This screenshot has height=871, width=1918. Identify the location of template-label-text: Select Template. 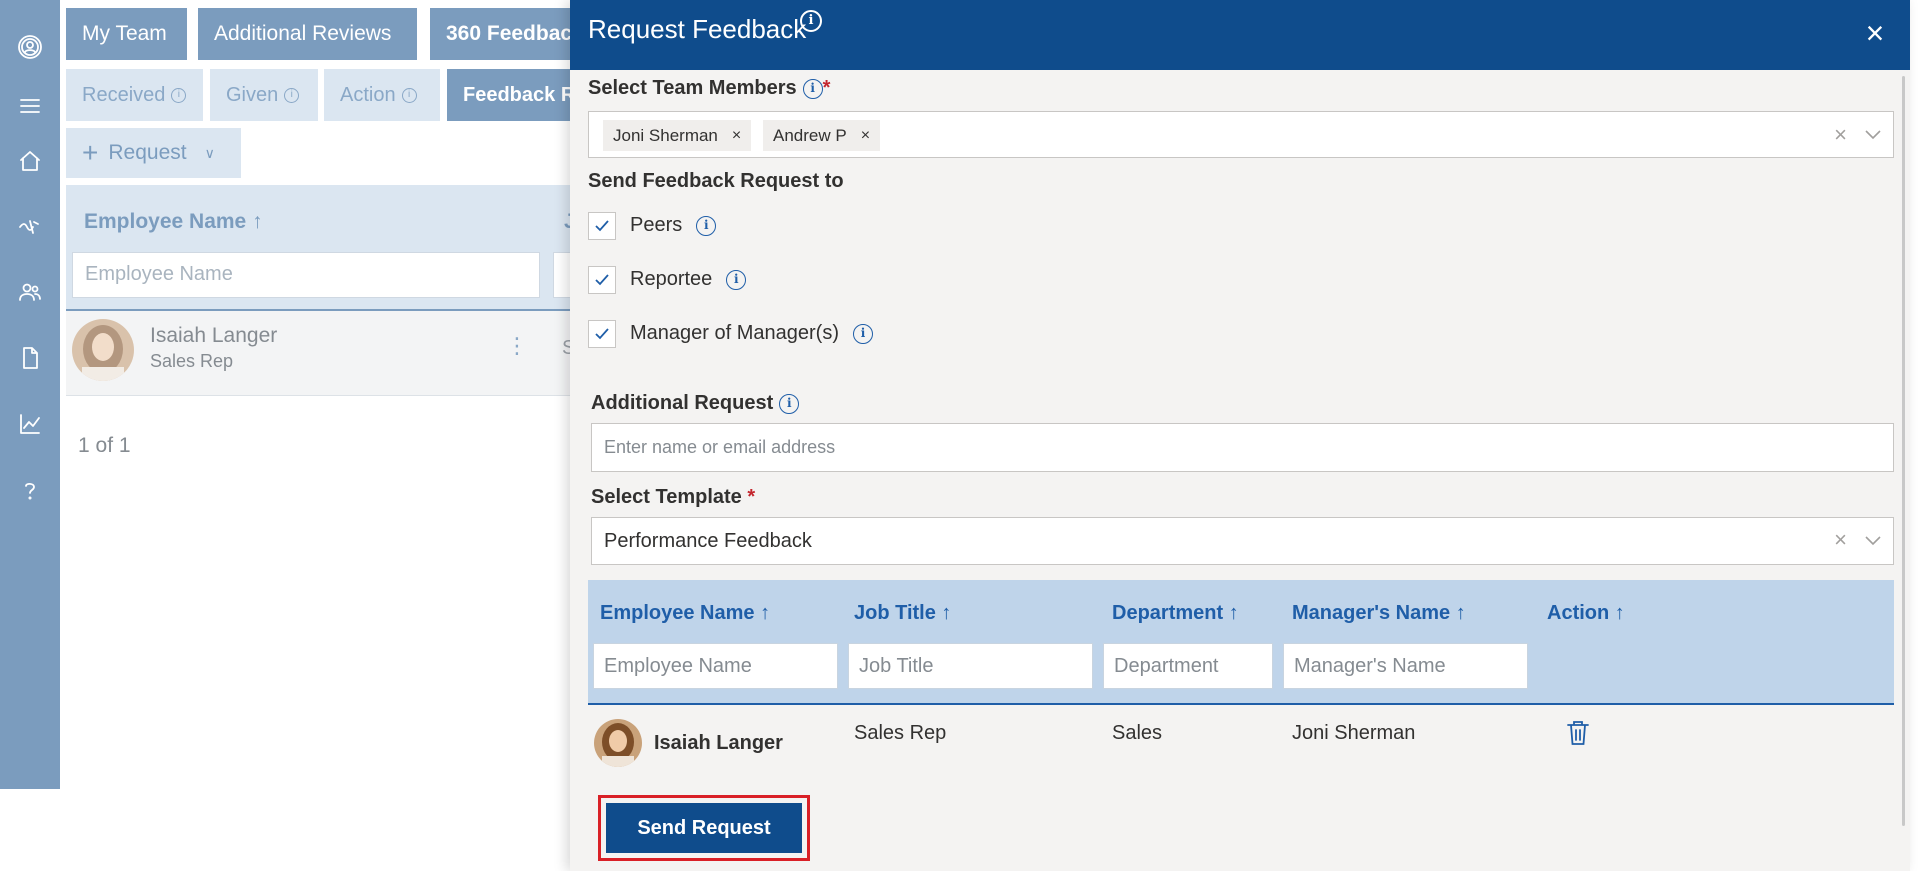
(666, 497).